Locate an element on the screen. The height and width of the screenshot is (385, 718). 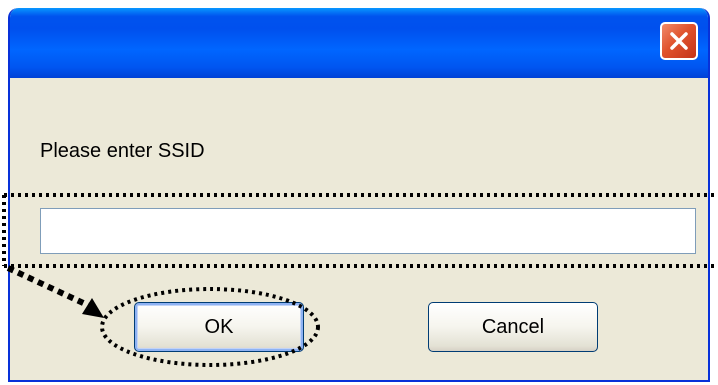
ssid-prompt-label: Please enter SSID is located at coordinates (122, 151).